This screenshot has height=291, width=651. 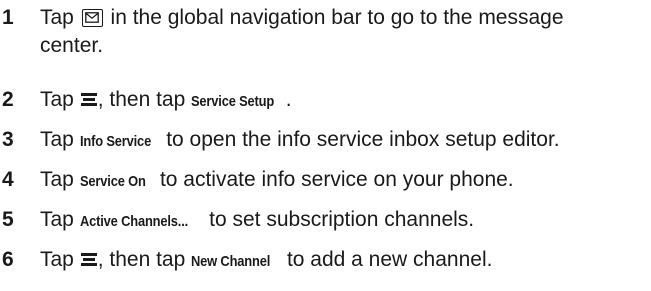 What do you see at coordinates (231, 261) in the screenshot?
I see `keyword-new-channel: New Channel` at bounding box center [231, 261].